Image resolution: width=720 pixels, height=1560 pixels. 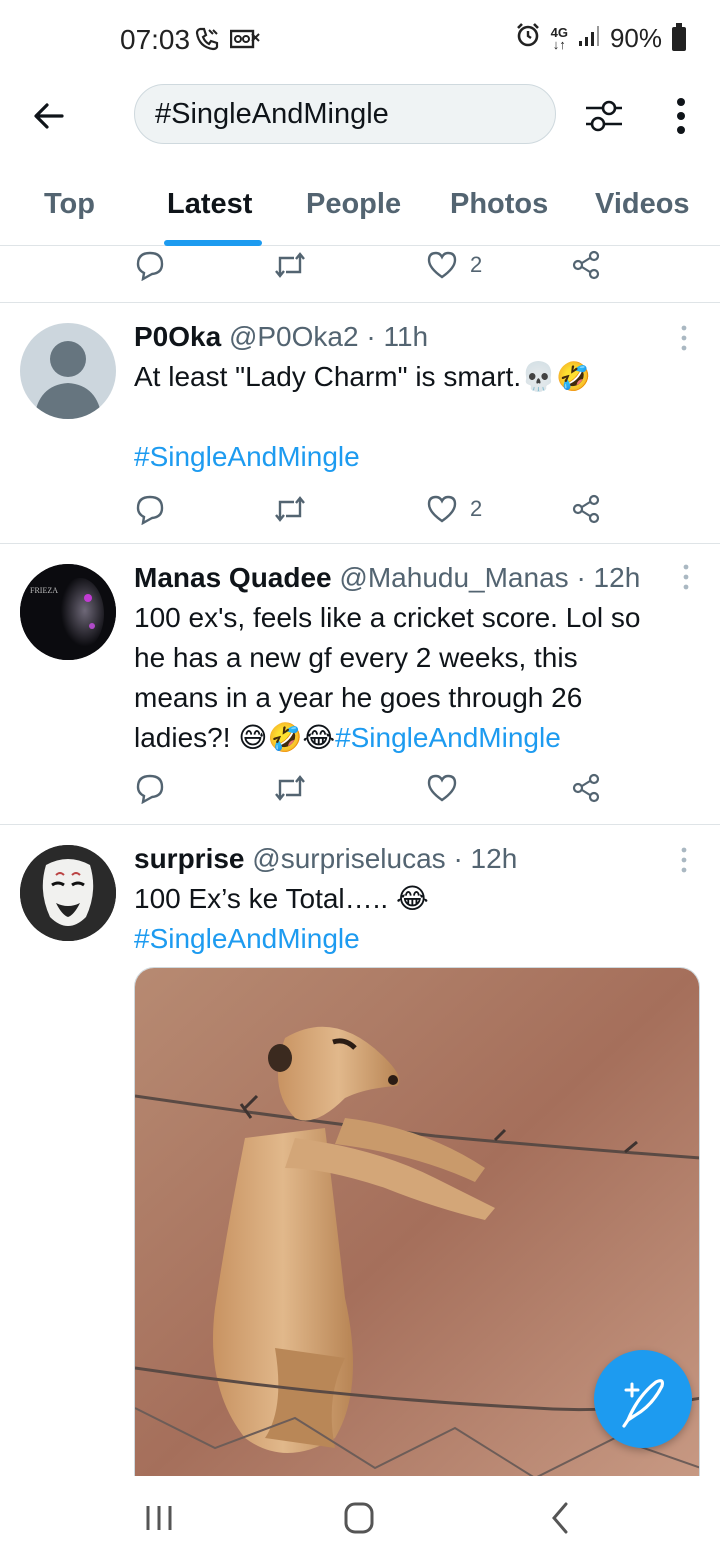 I want to click on avatar: FRIEZA, so click(x=68, y=612).